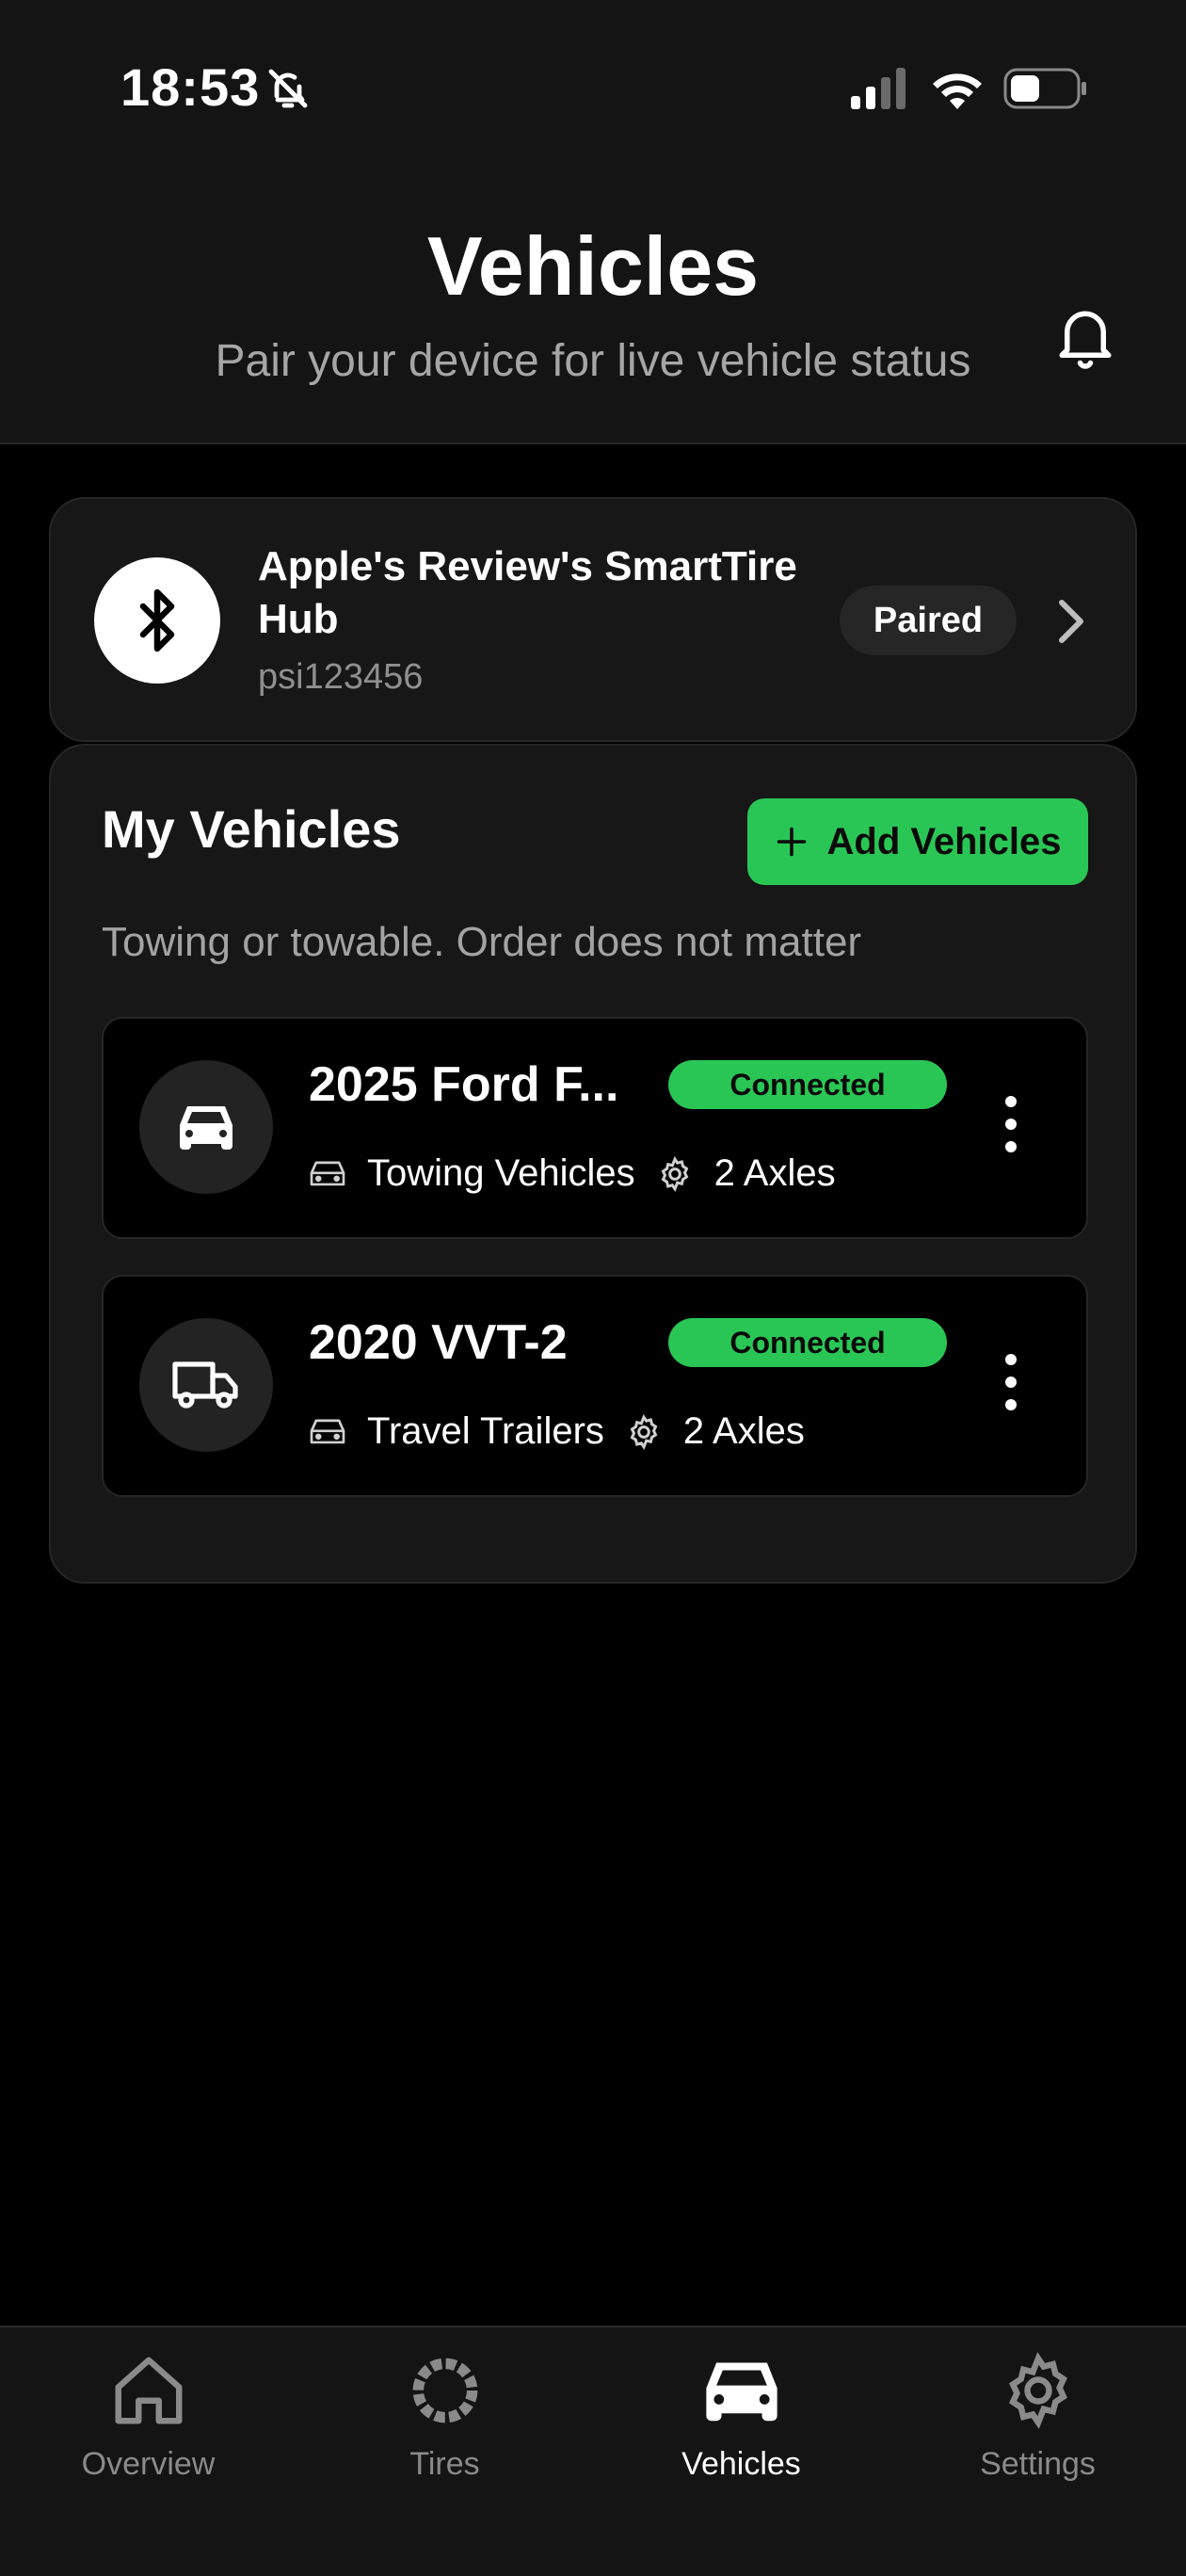 Image resolution: width=1186 pixels, height=2576 pixels. Describe the element at coordinates (527, 592) in the screenshot. I see `hub-name: Apple's Review's SmartTire Hub` at that location.